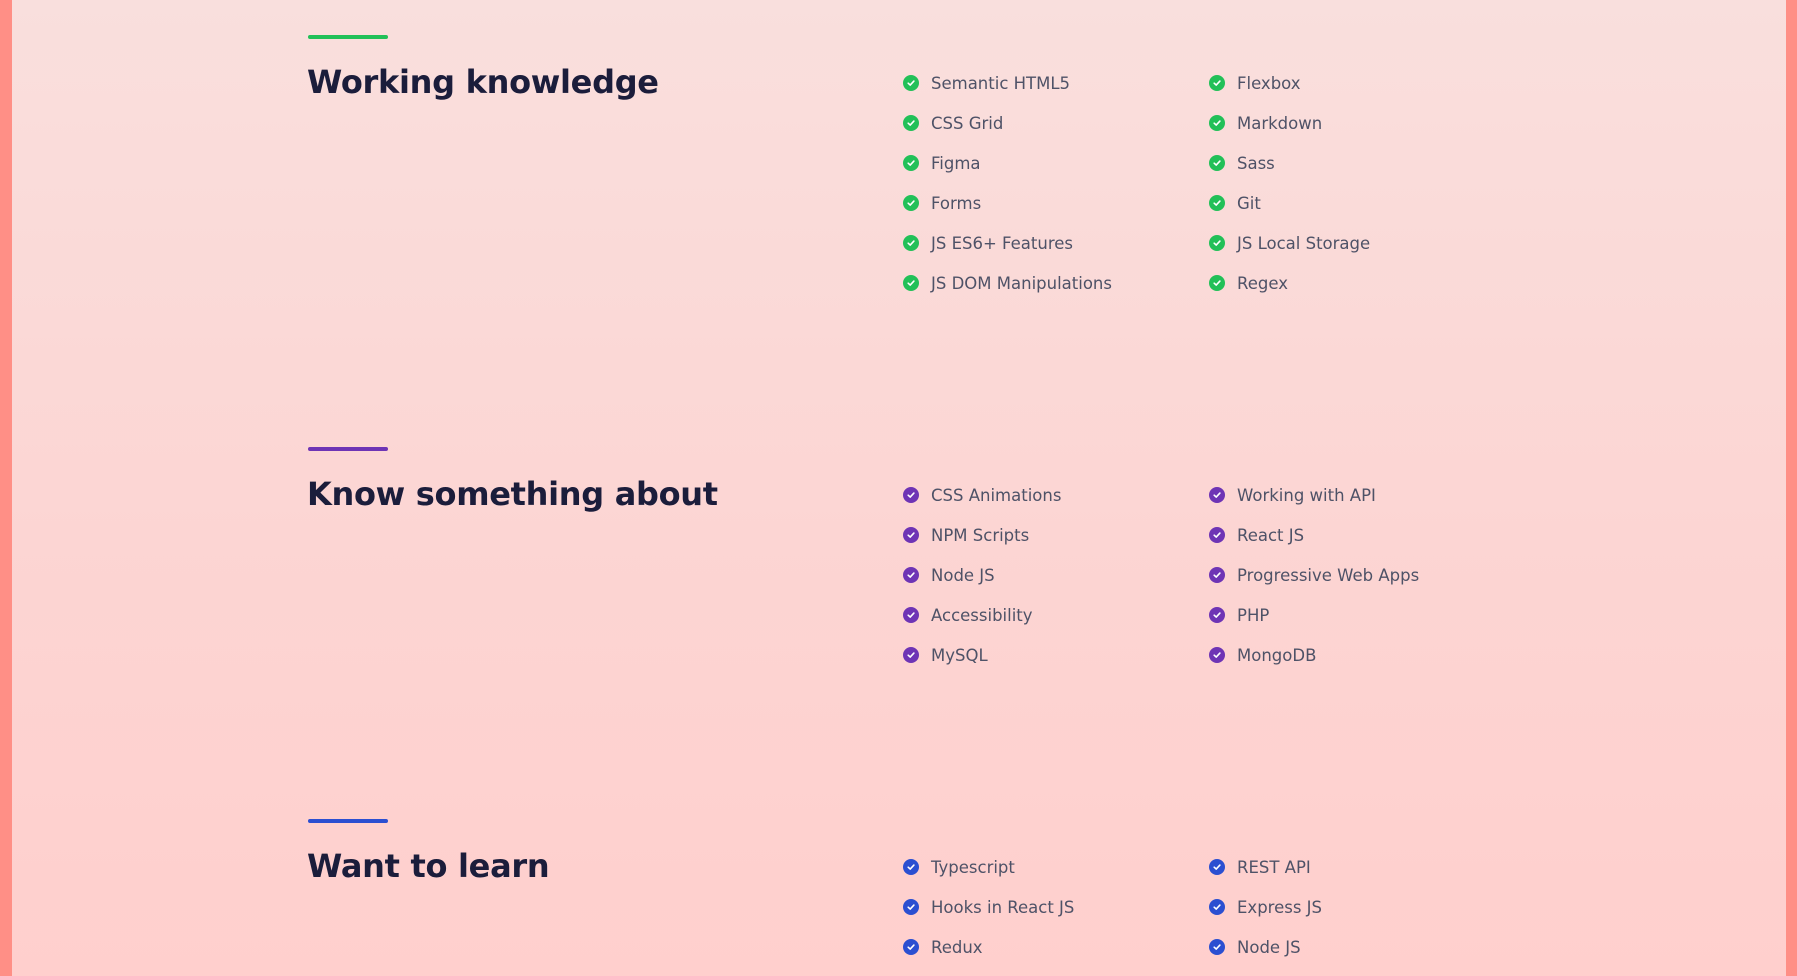  Describe the element at coordinates (996, 495) in the screenshot. I see `skill-label: CSS Animations` at that location.